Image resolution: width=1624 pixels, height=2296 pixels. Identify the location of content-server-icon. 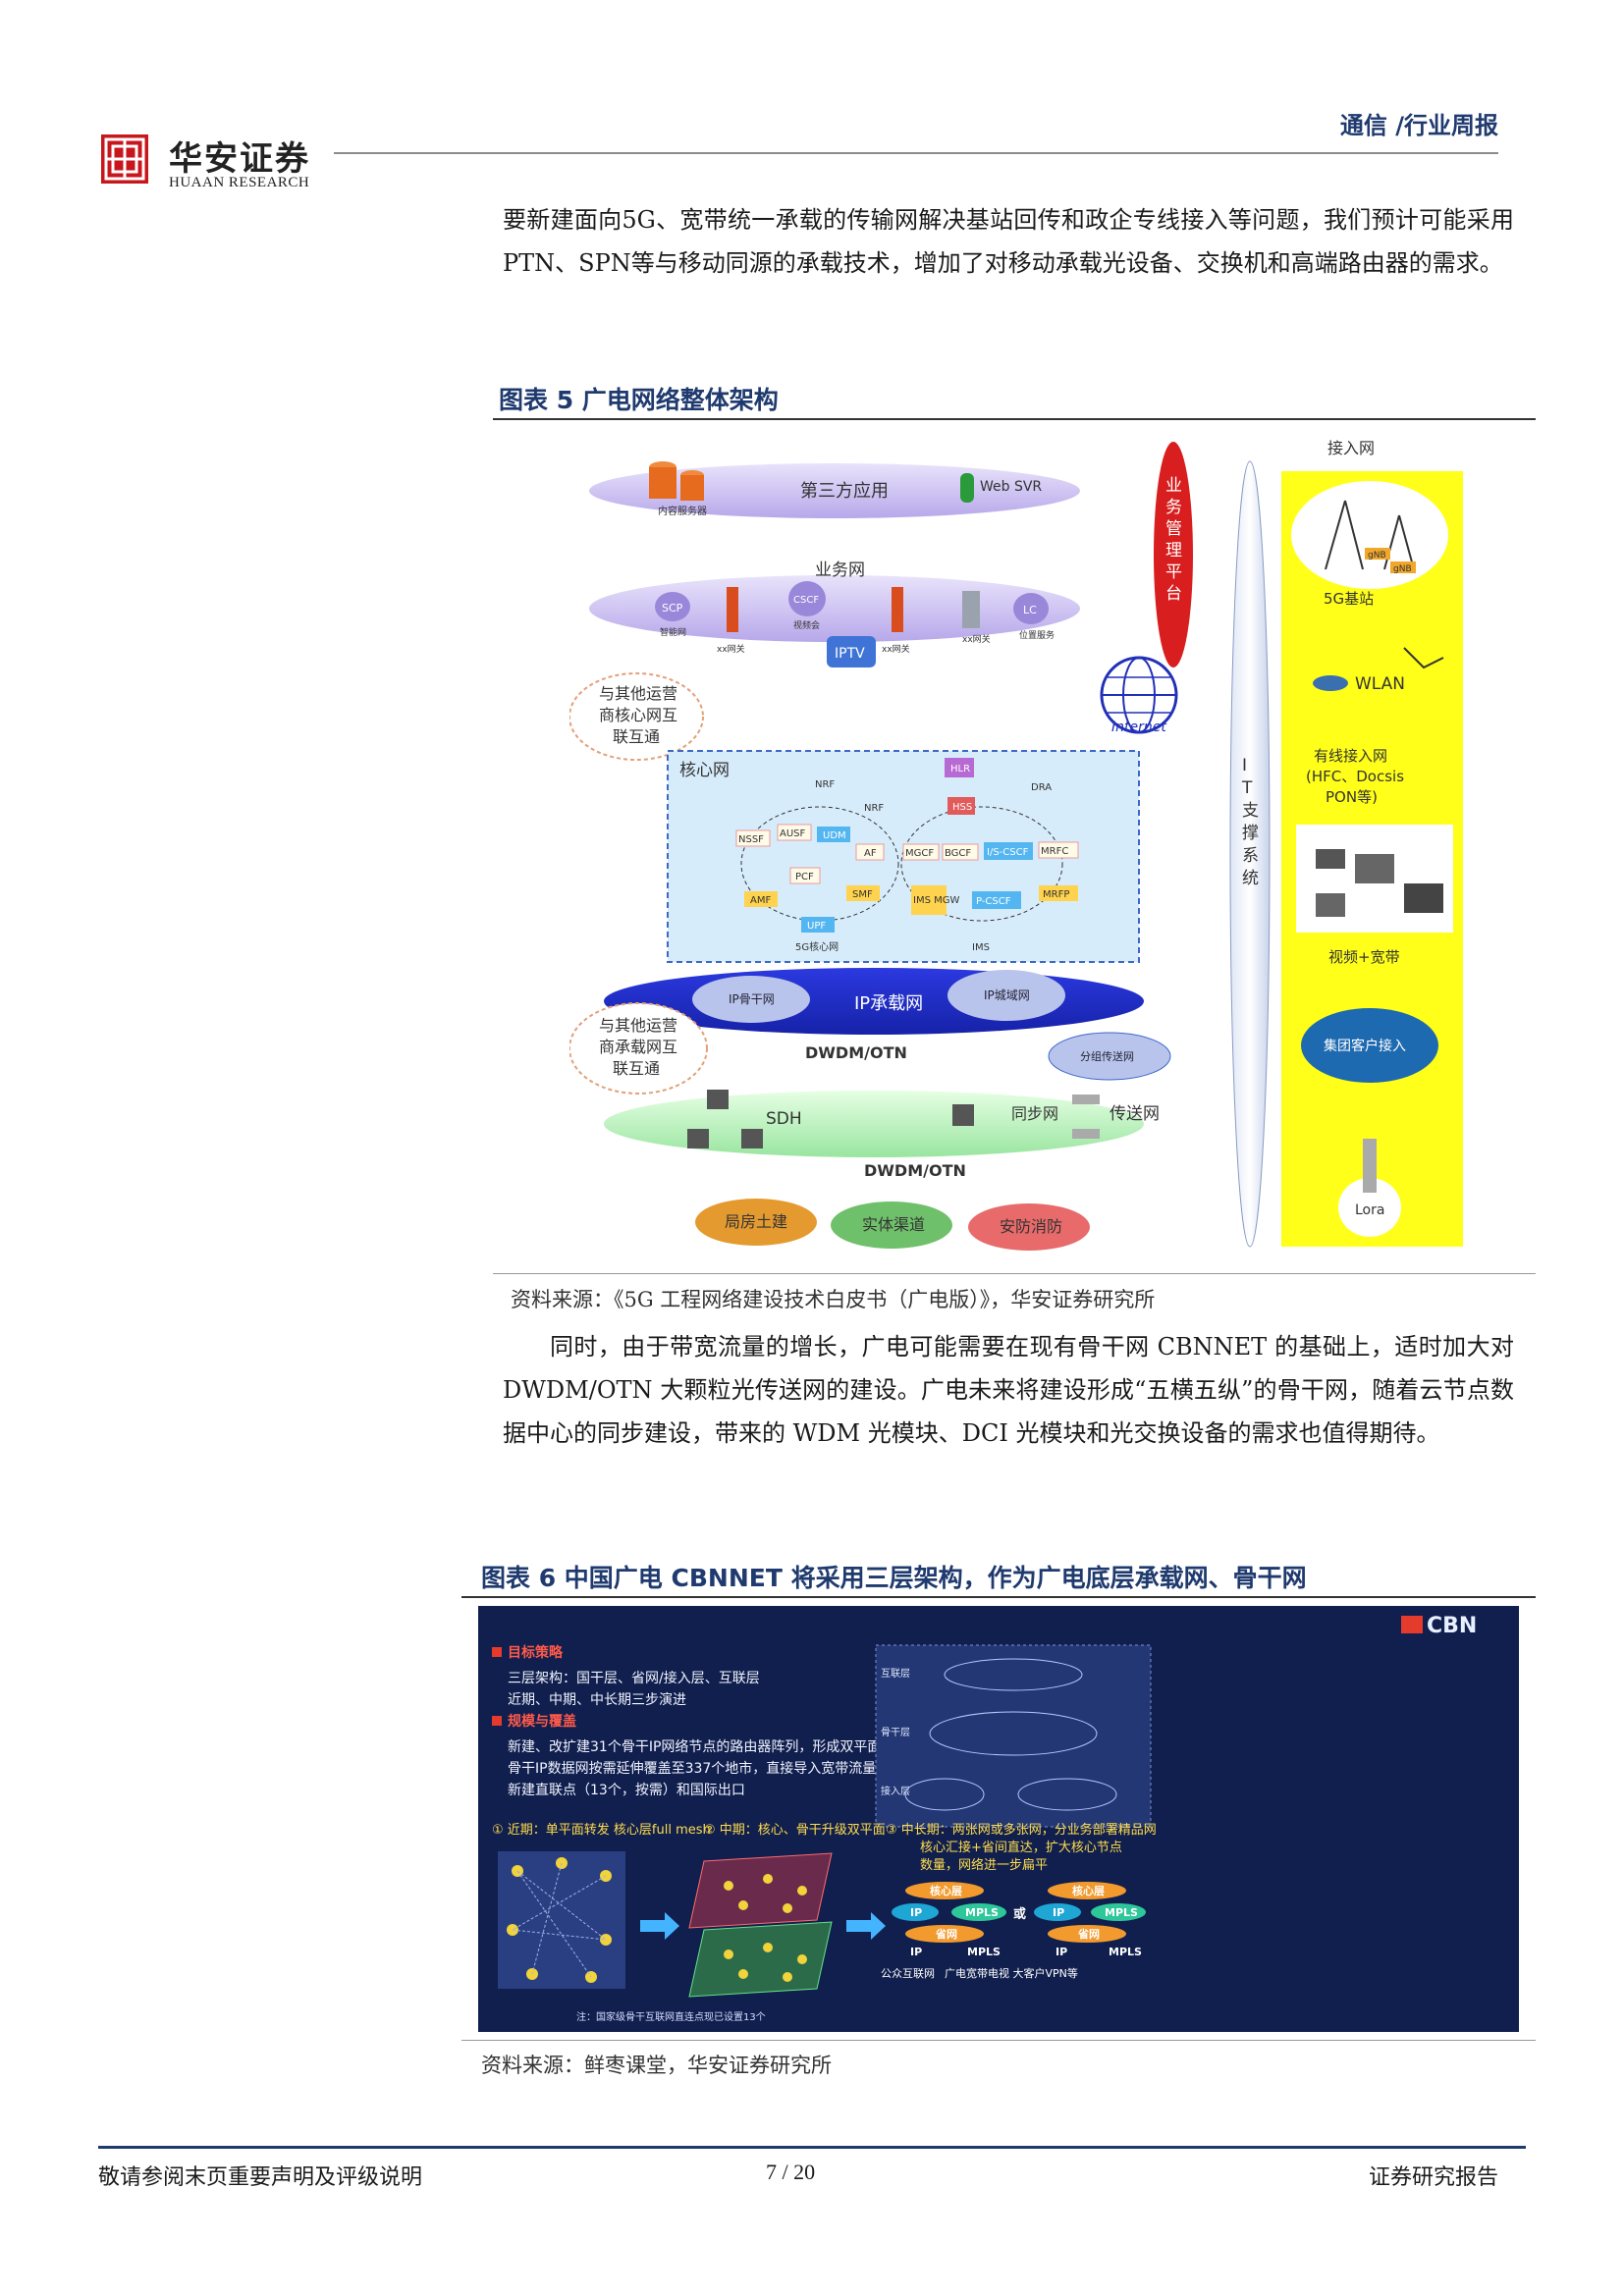
(676, 481).